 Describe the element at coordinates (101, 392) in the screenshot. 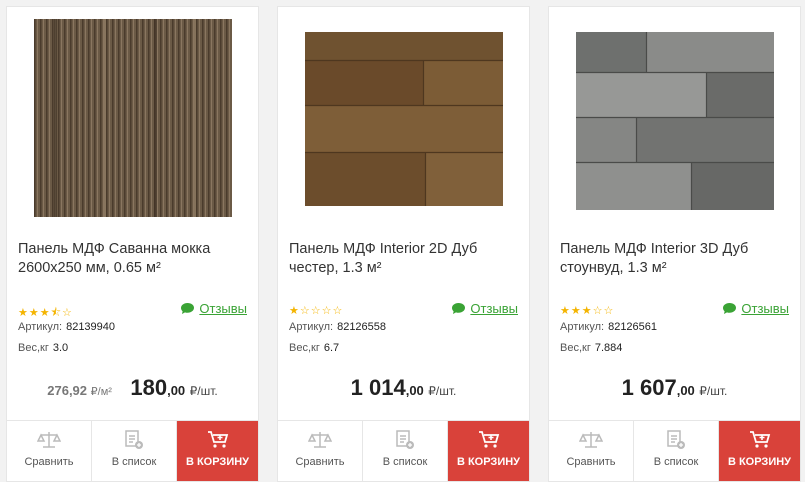

I see `price-per-m2-unit: ₽/м²` at that location.